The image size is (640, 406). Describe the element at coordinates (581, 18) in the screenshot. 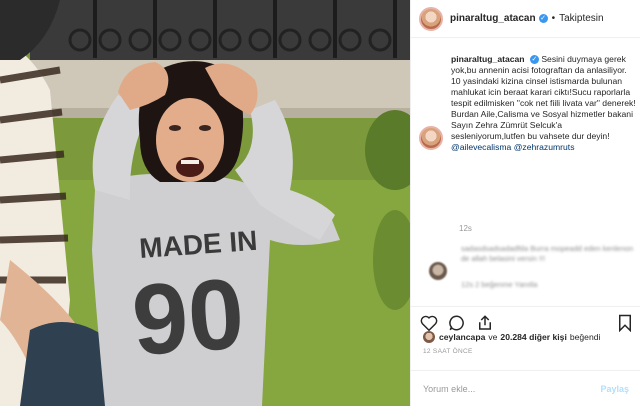

I see `following-button: Takiptesin` at that location.